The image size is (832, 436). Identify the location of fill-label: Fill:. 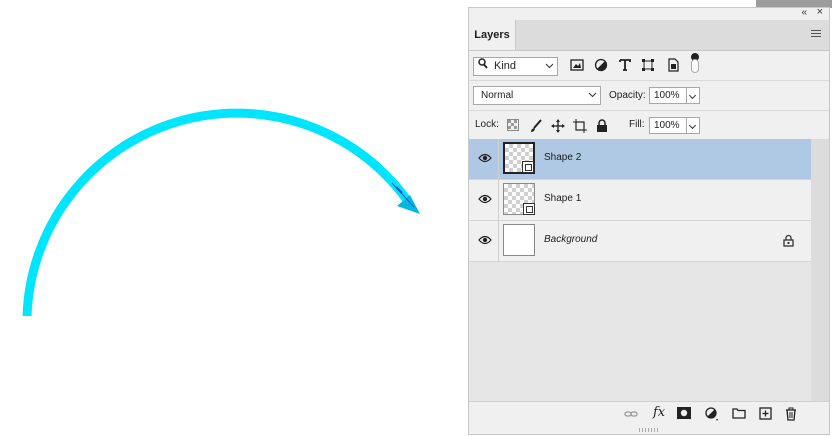
(637, 124).